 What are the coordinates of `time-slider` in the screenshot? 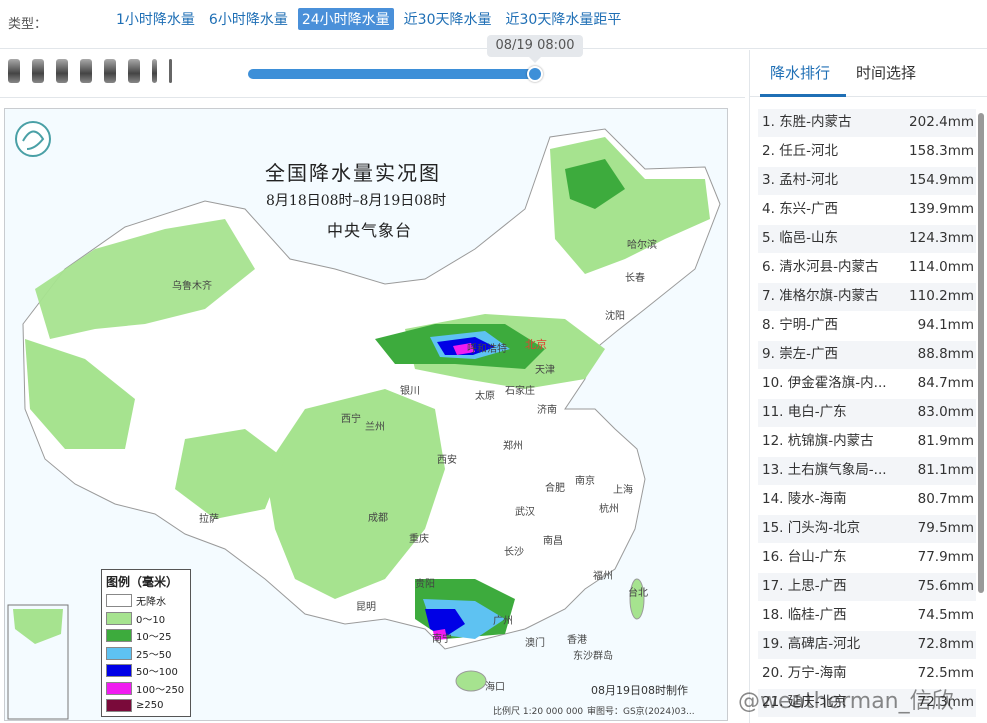 It's located at (396, 74).